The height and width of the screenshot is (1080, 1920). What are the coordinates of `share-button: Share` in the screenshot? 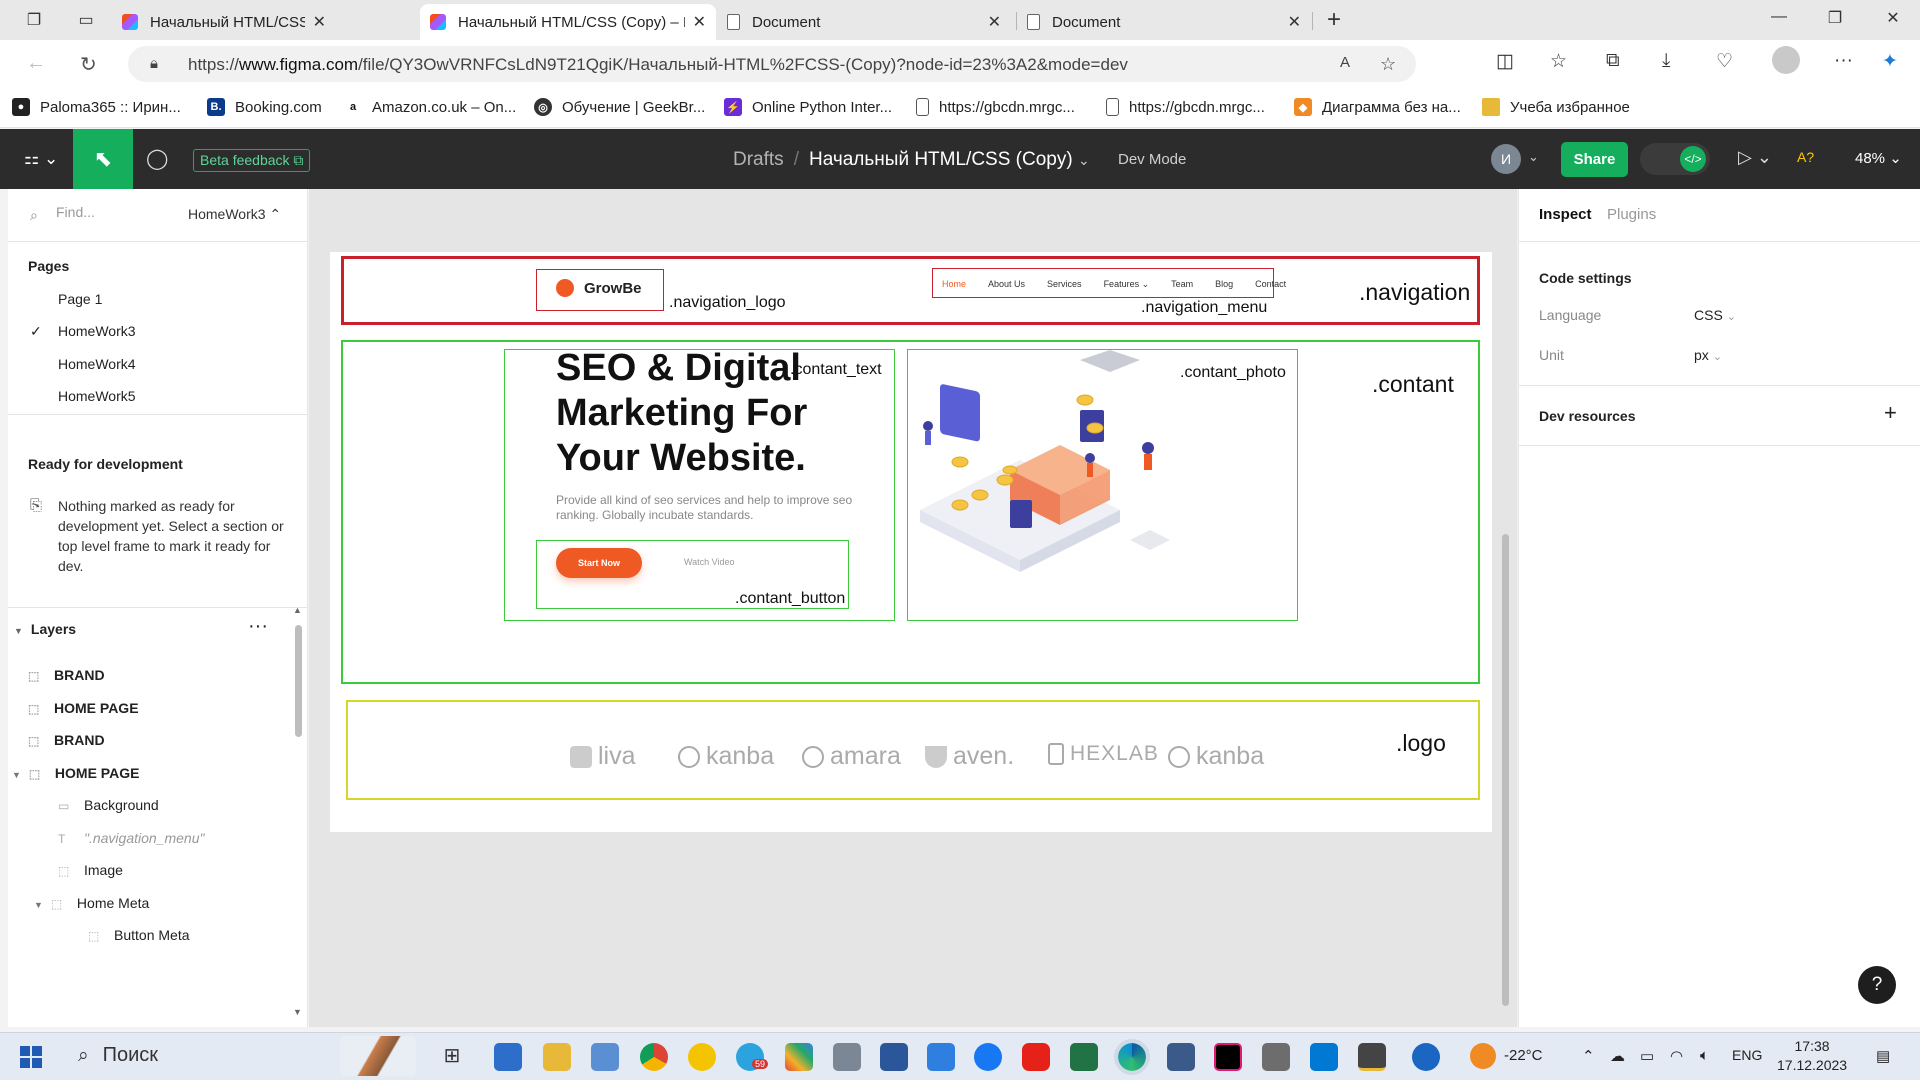 It's located at (1594, 159).